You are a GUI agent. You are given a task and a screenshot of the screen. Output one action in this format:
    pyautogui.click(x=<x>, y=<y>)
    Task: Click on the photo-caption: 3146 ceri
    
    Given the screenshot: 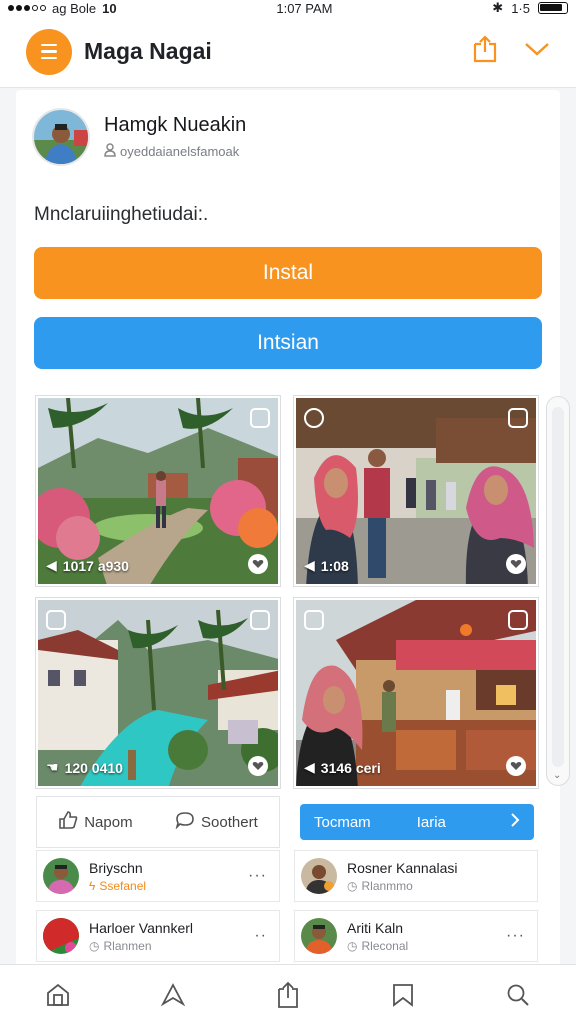 What is the action you would take?
    pyautogui.click(x=350, y=767)
    